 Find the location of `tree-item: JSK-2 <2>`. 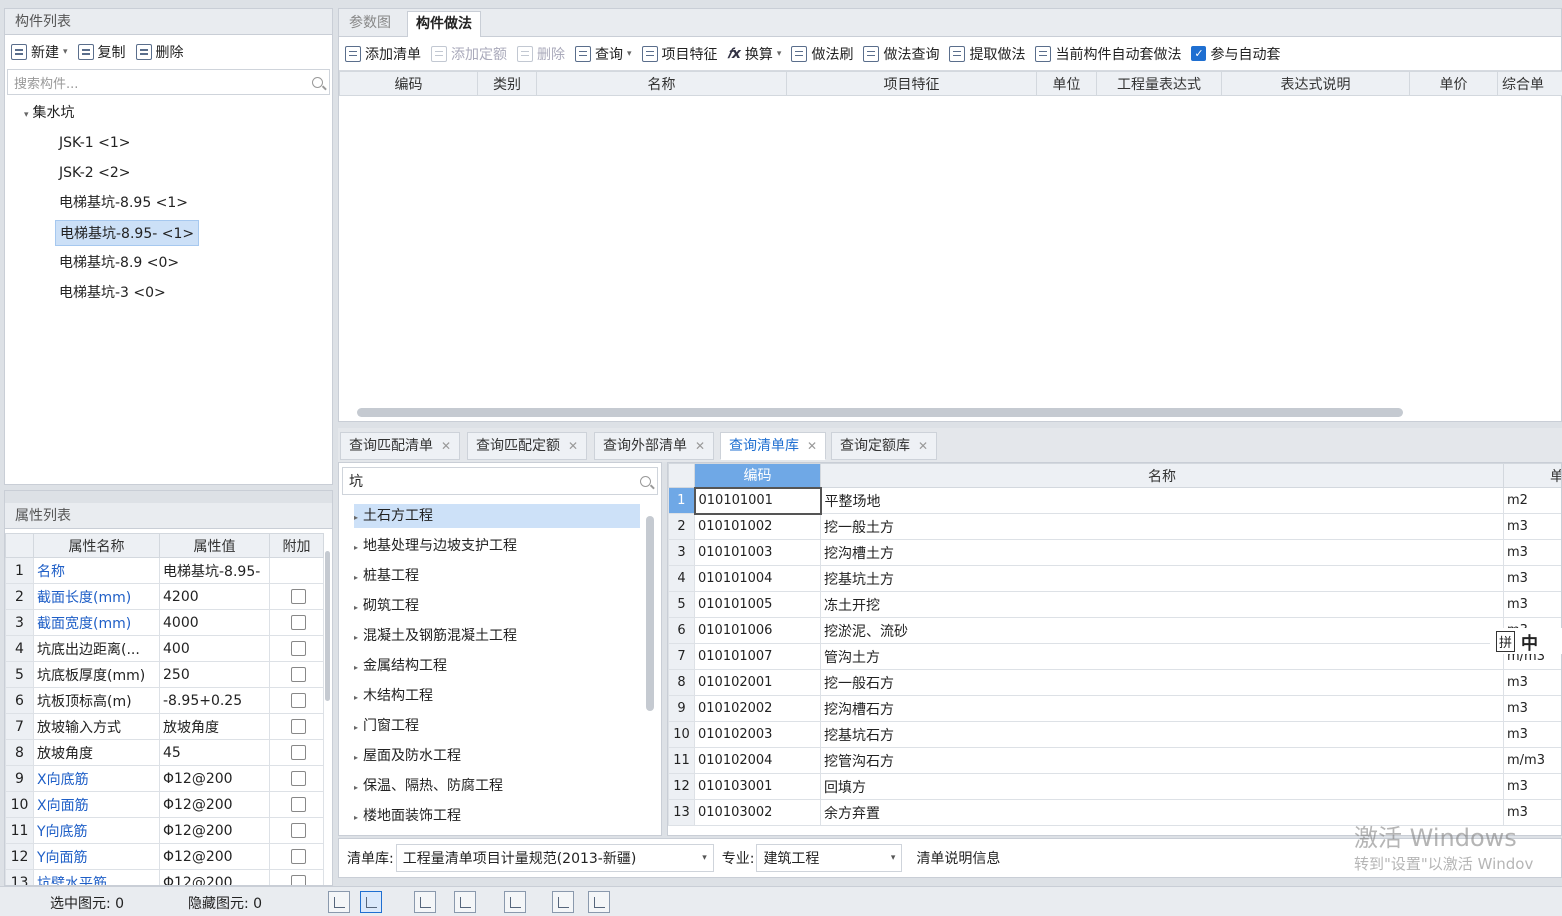

tree-item: JSK-2 <2> is located at coordinates (95, 173).